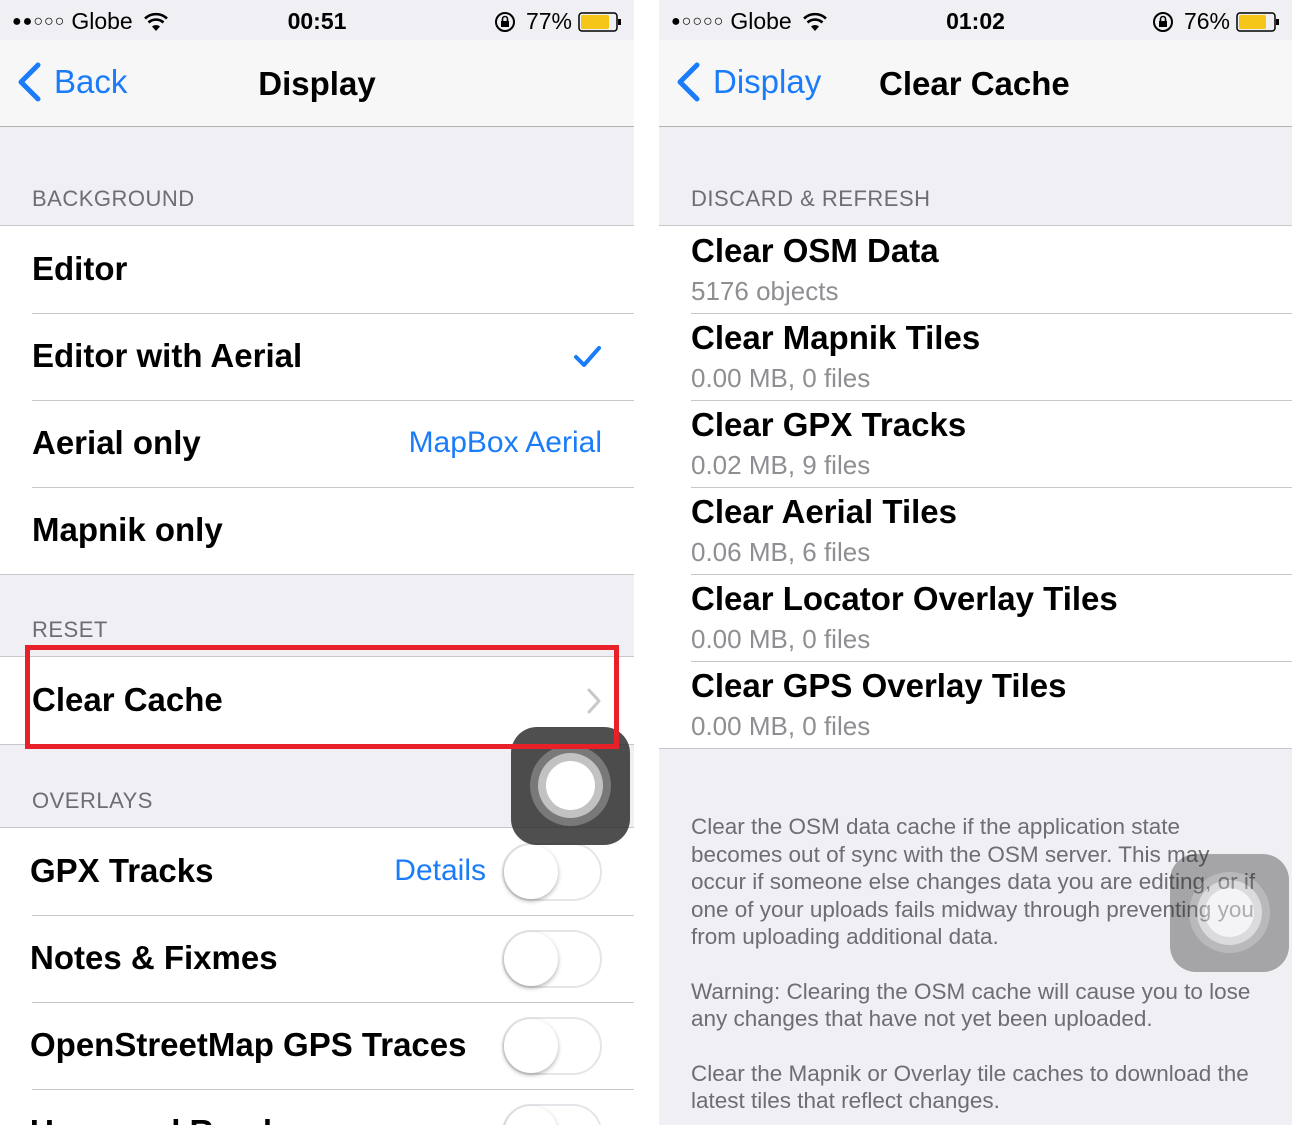  Describe the element at coordinates (116, 442) in the screenshot. I see `option-label: Aerial only` at that location.